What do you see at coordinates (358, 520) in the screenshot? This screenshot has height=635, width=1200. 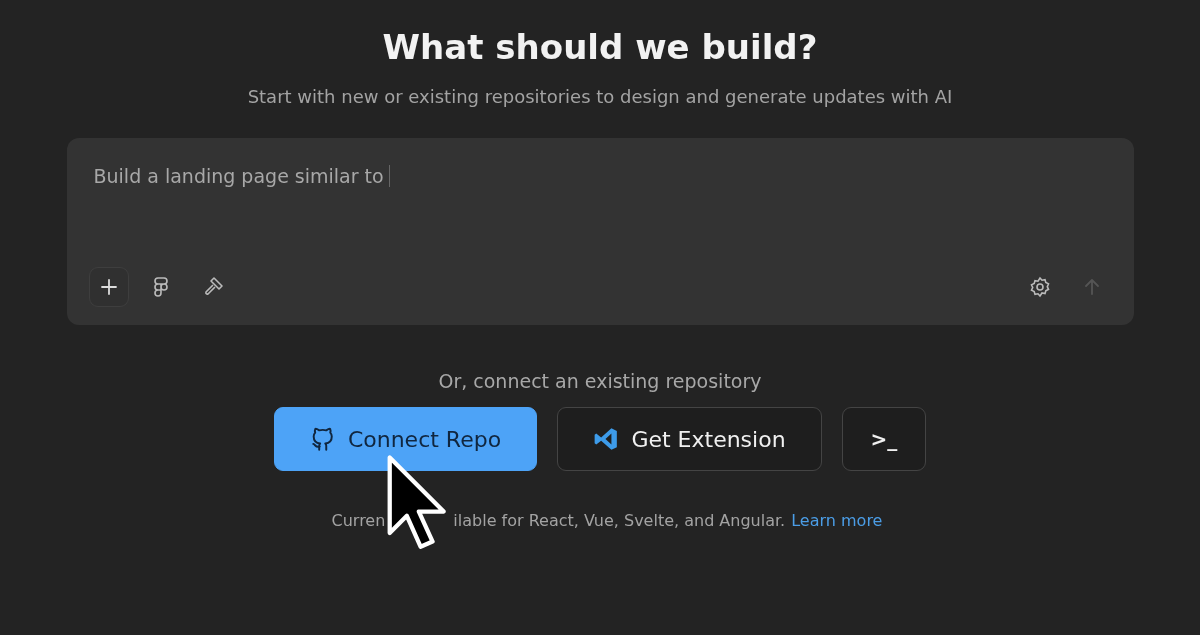 I see `availability-text: Curren` at bounding box center [358, 520].